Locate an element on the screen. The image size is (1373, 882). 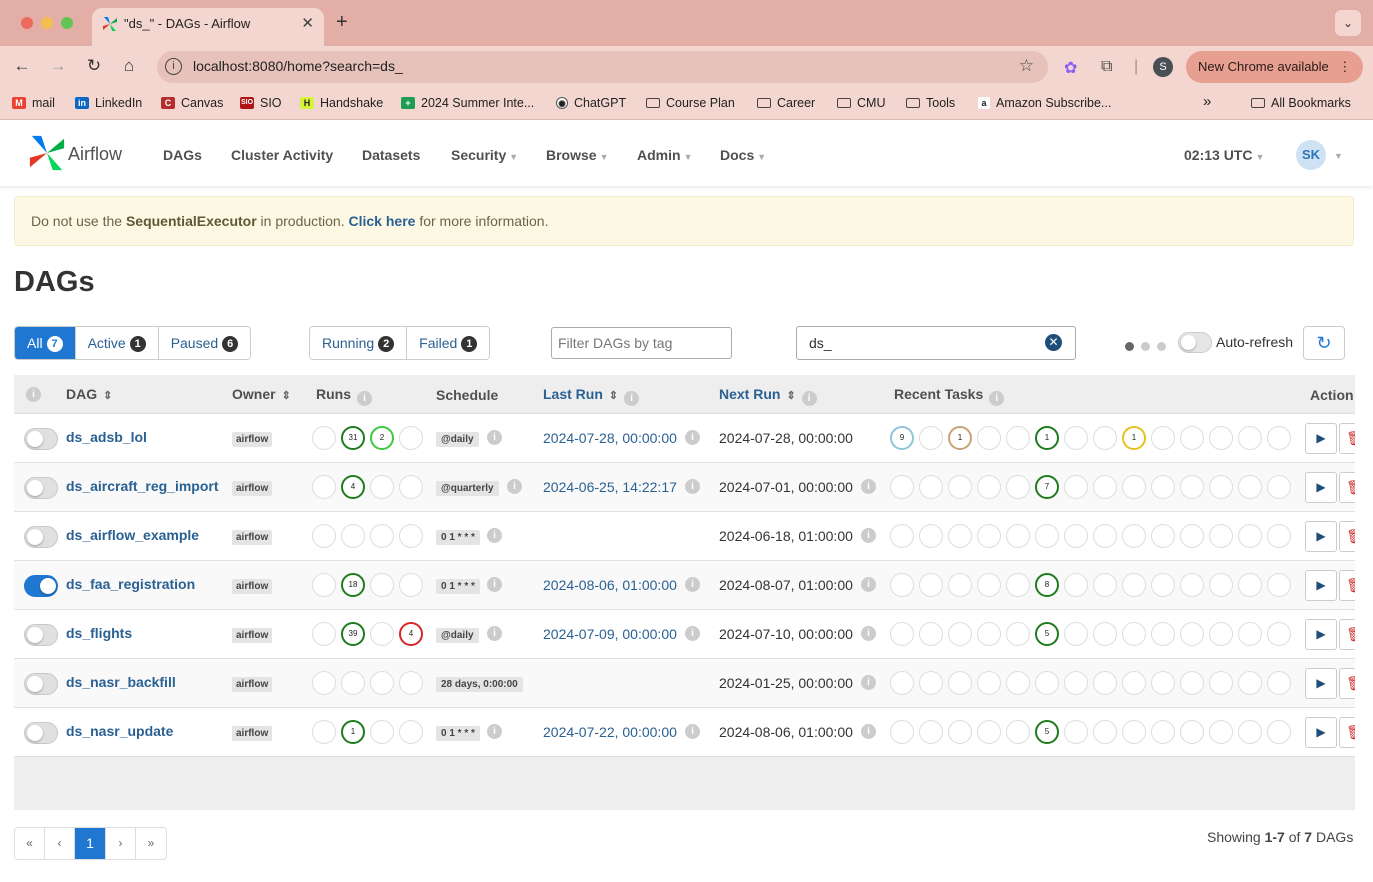
home-icon: ⌂ is located at coordinates (129, 66).